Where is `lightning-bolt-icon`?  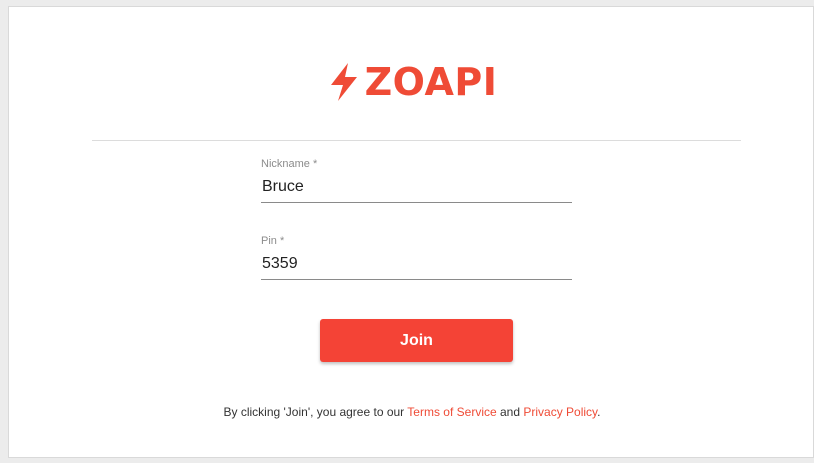
lightning-bolt-icon is located at coordinates (343, 82).